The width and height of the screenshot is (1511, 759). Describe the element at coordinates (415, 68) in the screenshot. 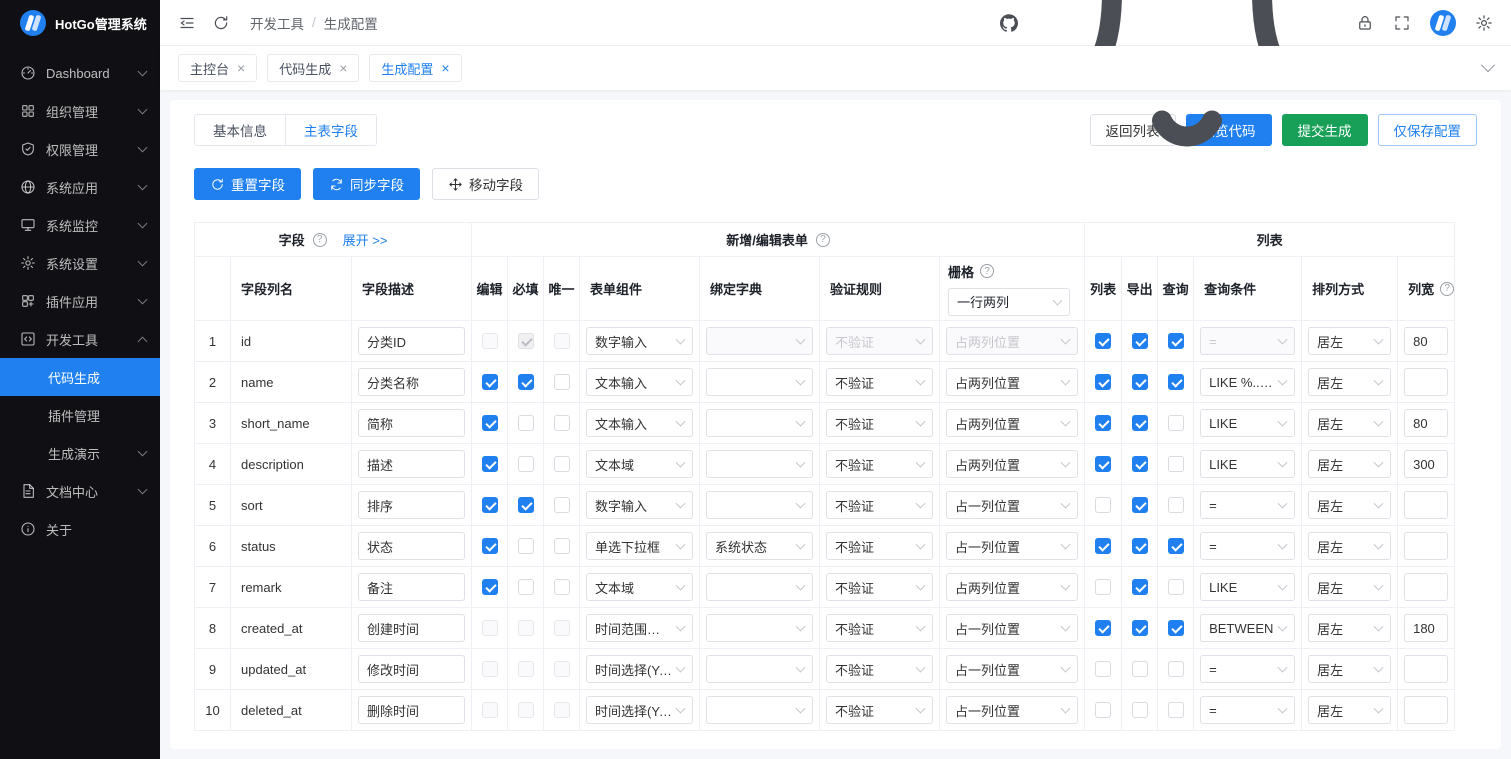

I see `tabbar-tab-2: 生成配置 ×` at that location.